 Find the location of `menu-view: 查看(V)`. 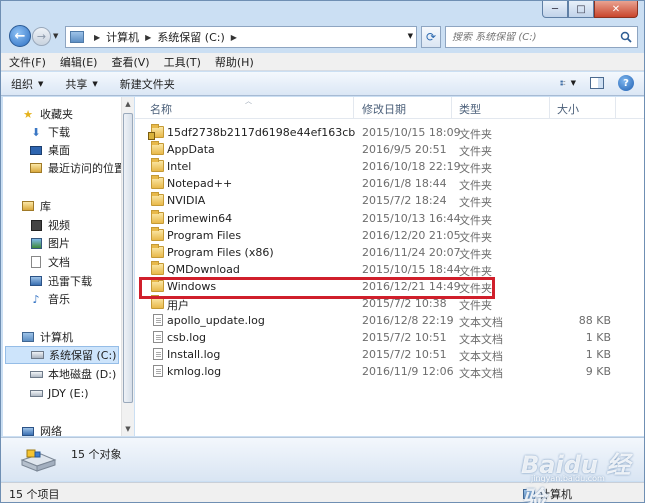

menu-view: 查看(V) is located at coordinates (130, 62).